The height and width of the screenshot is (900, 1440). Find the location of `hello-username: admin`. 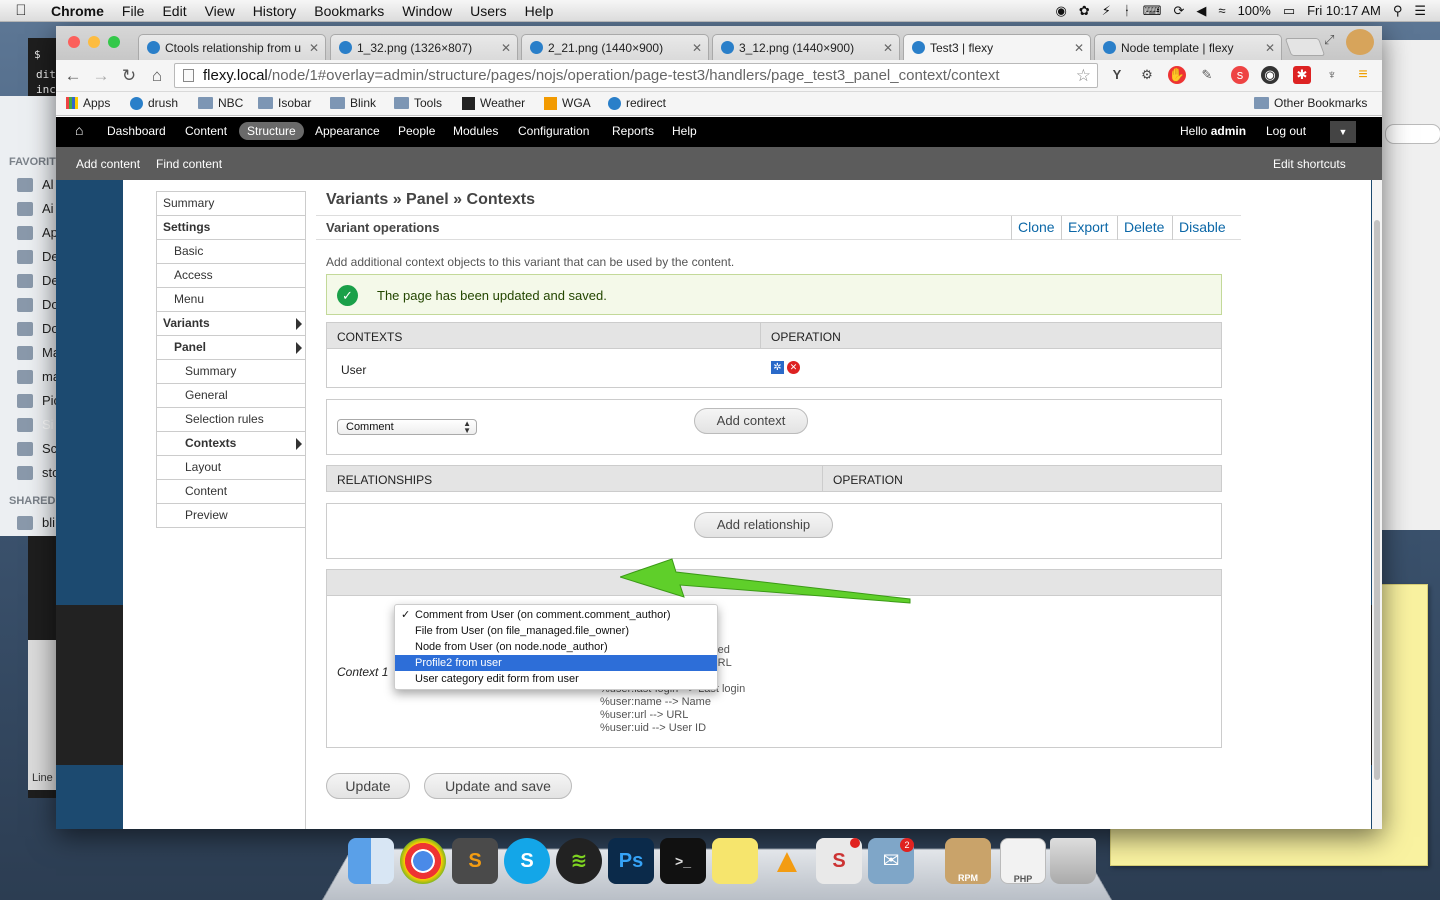

hello-username: admin is located at coordinates (1228, 131).